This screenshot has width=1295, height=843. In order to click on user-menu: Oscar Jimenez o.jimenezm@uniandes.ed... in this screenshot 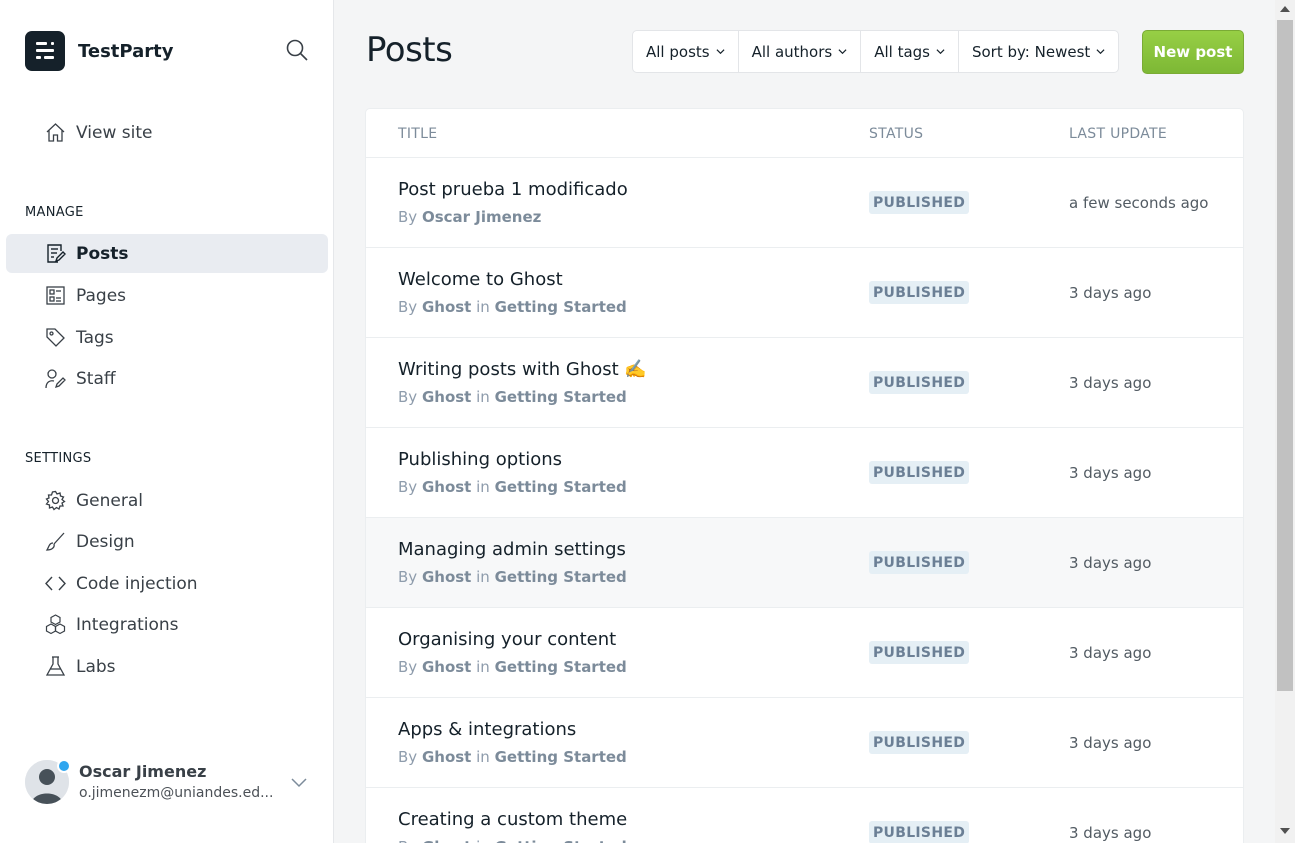, I will do `click(170, 782)`.